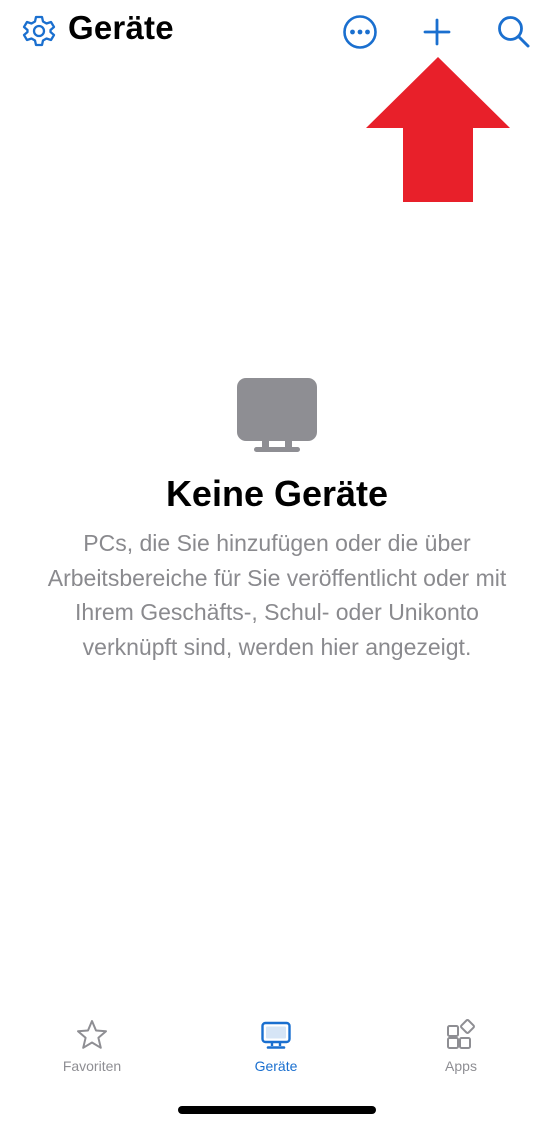 This screenshot has height=1125, width=554. I want to click on tab-favorites: Favoriten, so click(92, 1045).